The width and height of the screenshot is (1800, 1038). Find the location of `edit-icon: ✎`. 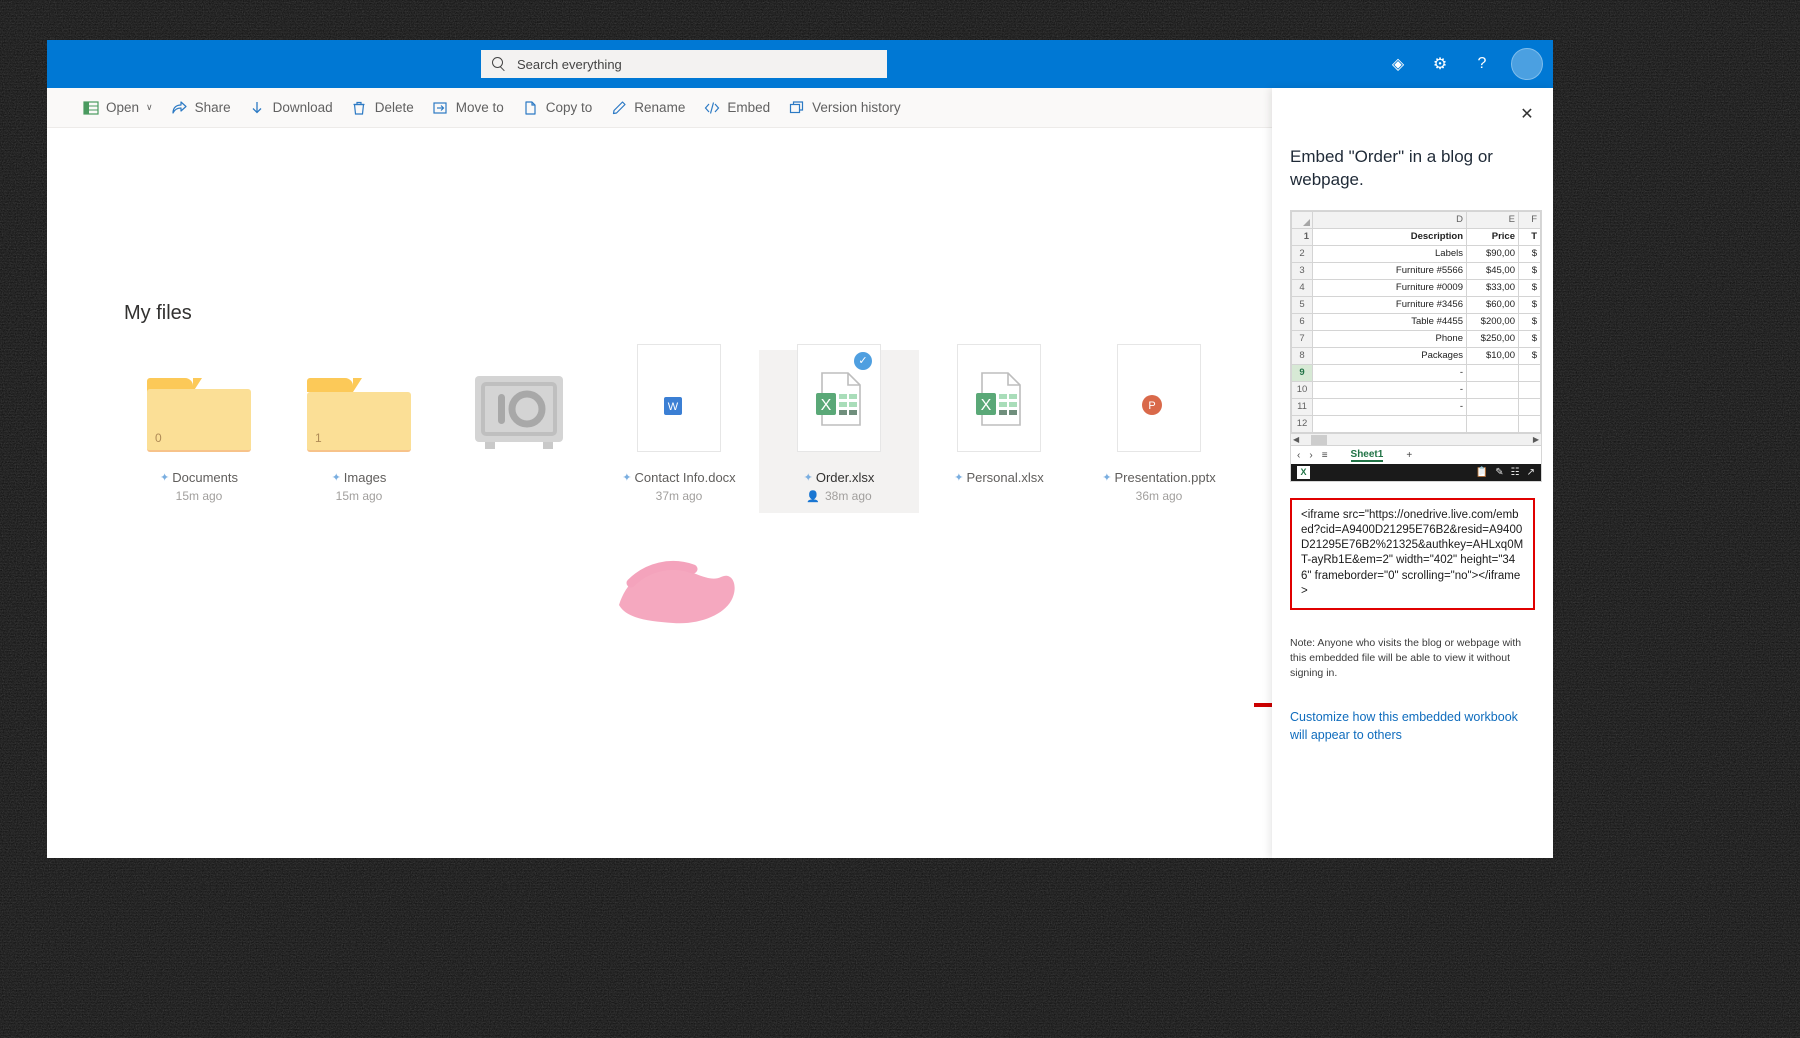

edit-icon: ✎ is located at coordinates (1499, 472).